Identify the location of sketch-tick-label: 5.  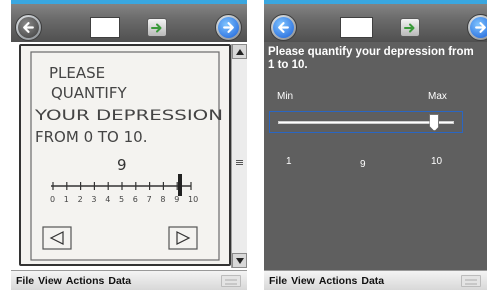
(121, 199).